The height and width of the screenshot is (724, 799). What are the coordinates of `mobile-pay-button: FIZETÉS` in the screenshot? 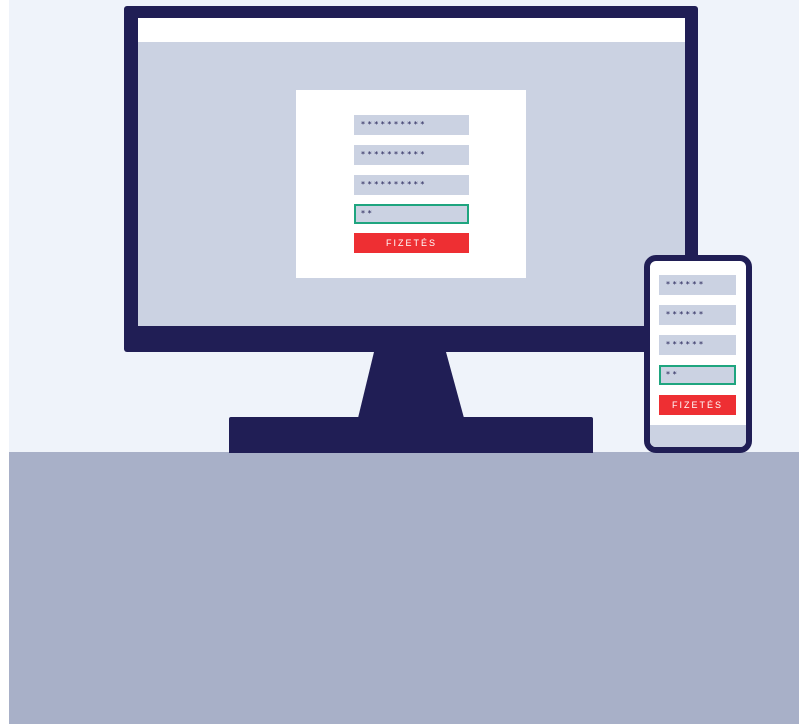 It's located at (697, 405).